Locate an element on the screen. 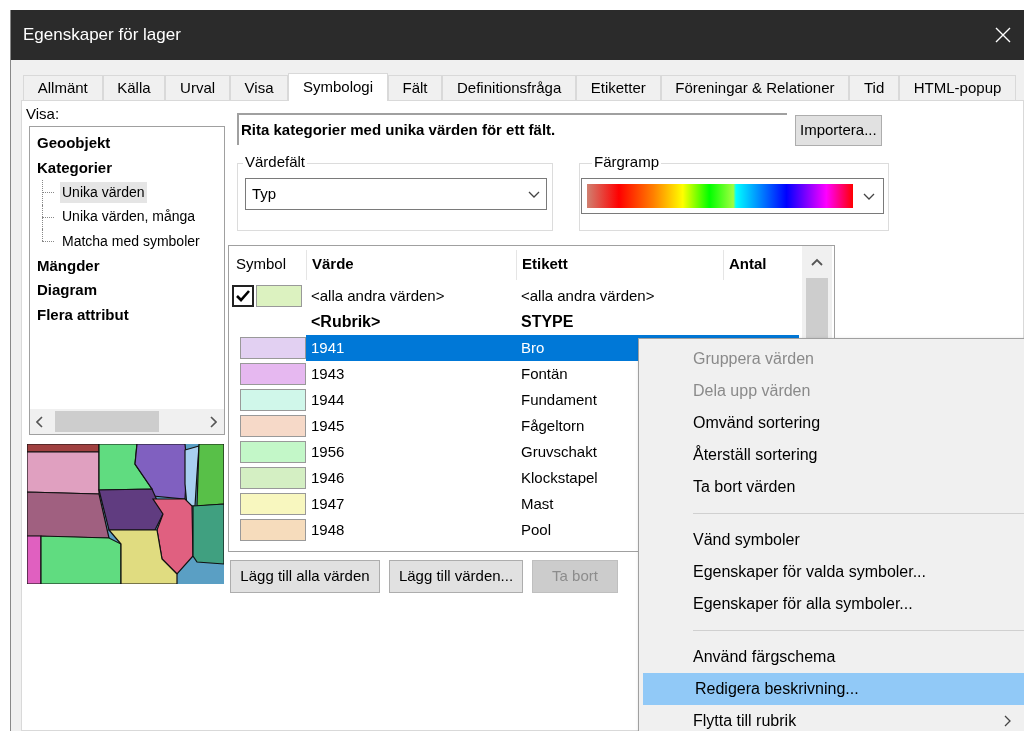  button: Lägg till alla värden is located at coordinates (305, 576).